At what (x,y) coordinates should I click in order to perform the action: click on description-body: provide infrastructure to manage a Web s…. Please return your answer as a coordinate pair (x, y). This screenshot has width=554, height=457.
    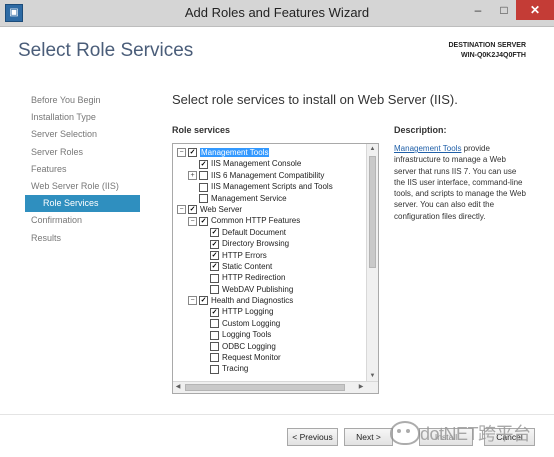
    Looking at the image, I should click on (460, 182).